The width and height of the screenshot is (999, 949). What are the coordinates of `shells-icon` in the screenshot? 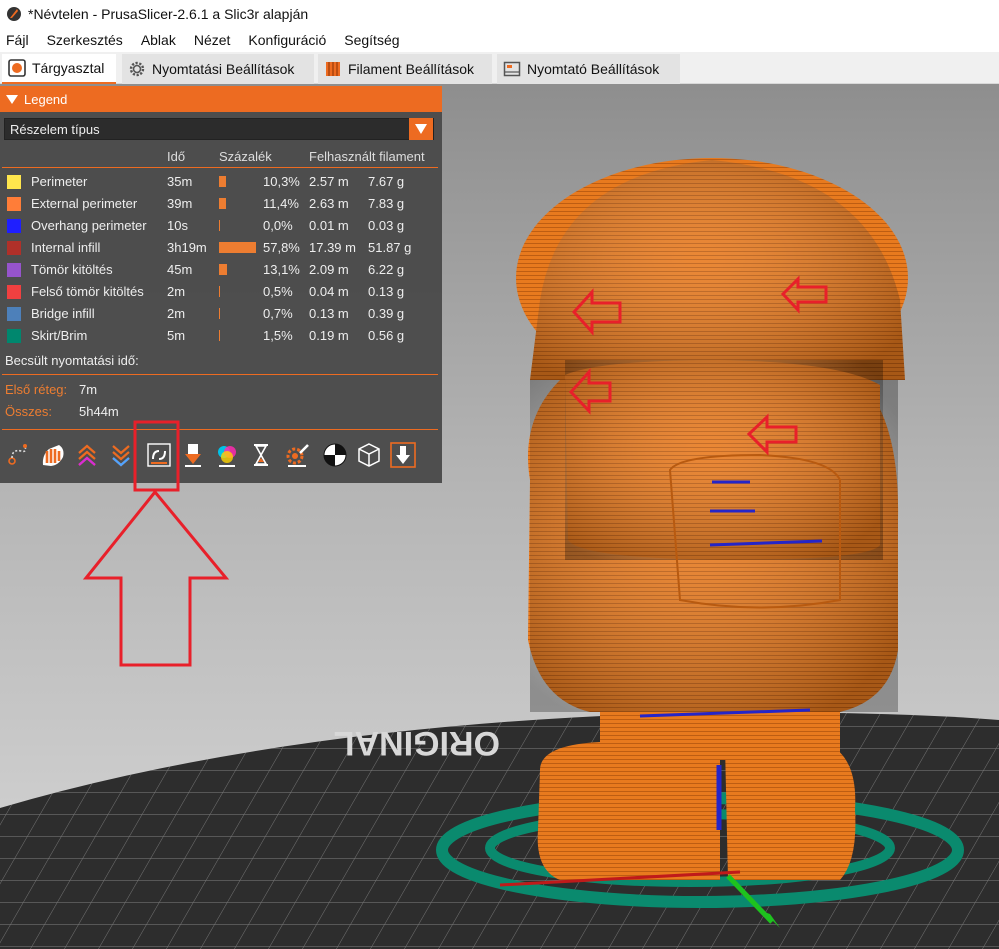 It's located at (369, 455).